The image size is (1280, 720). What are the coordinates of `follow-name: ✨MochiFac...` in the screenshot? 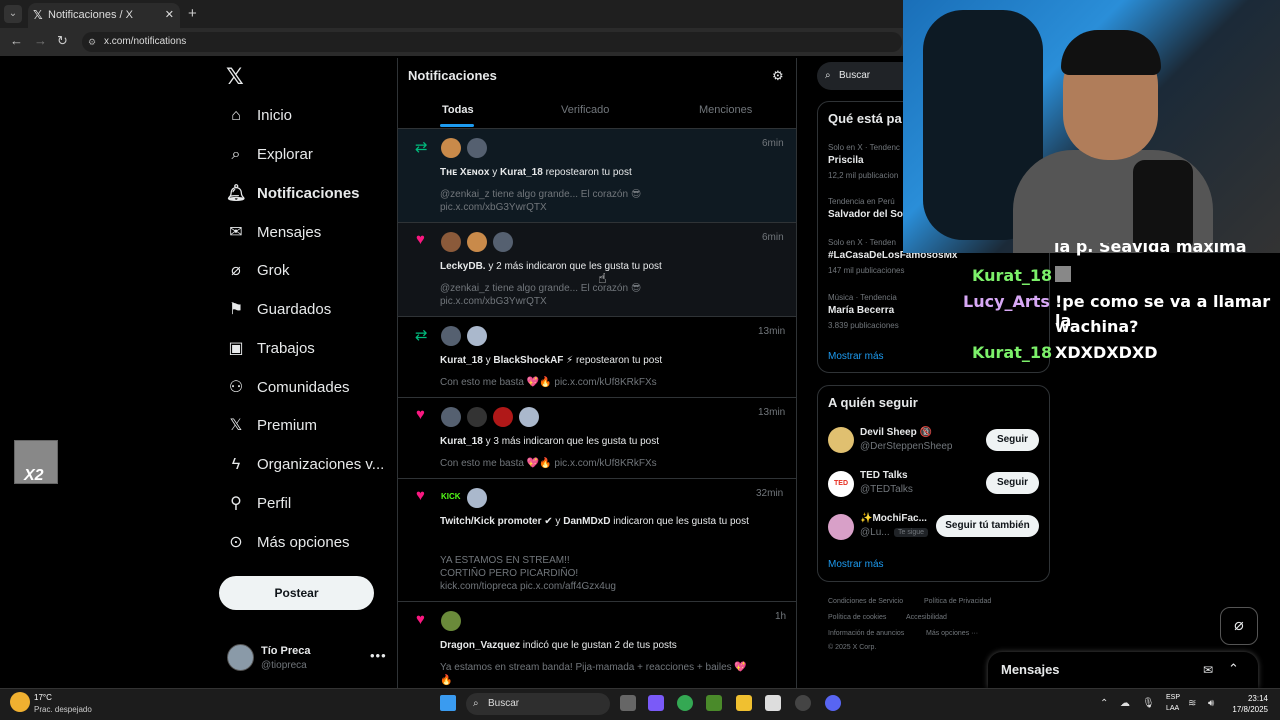 It's located at (893, 518).